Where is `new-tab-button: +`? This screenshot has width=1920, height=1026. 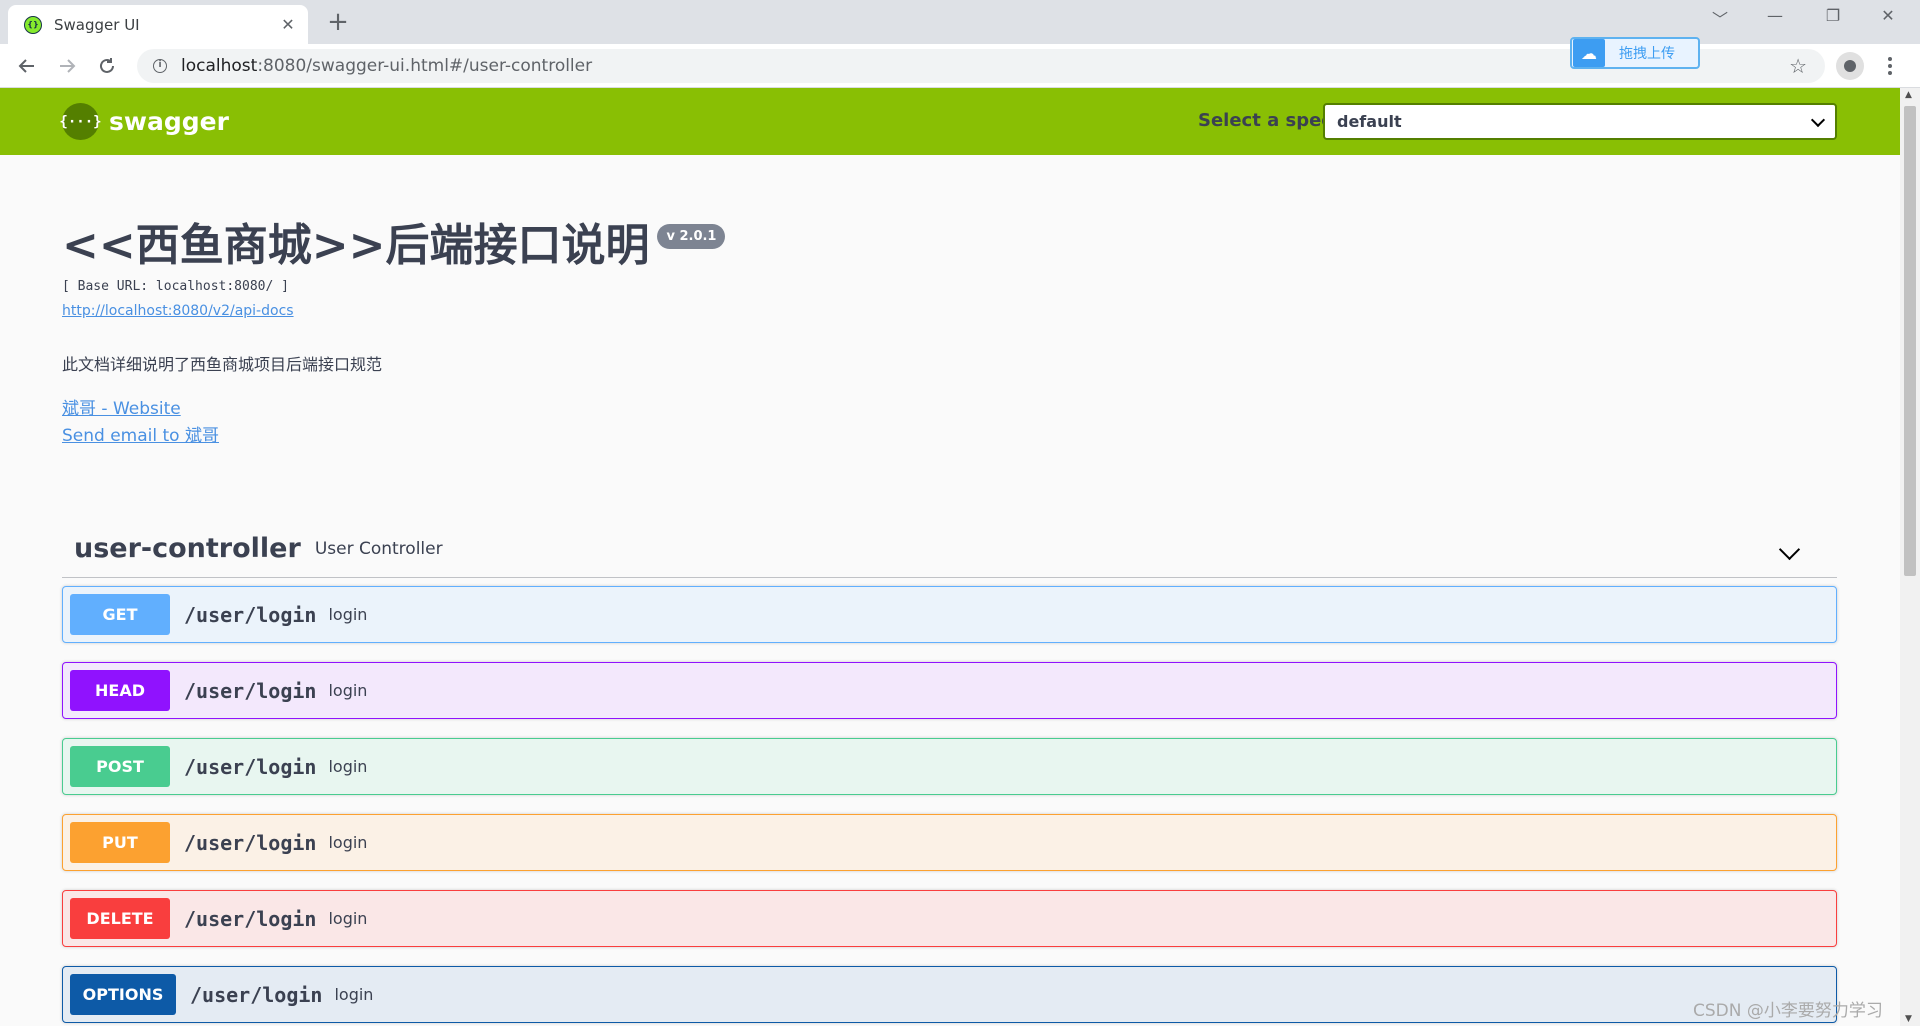
new-tab-button: + is located at coordinates (338, 22).